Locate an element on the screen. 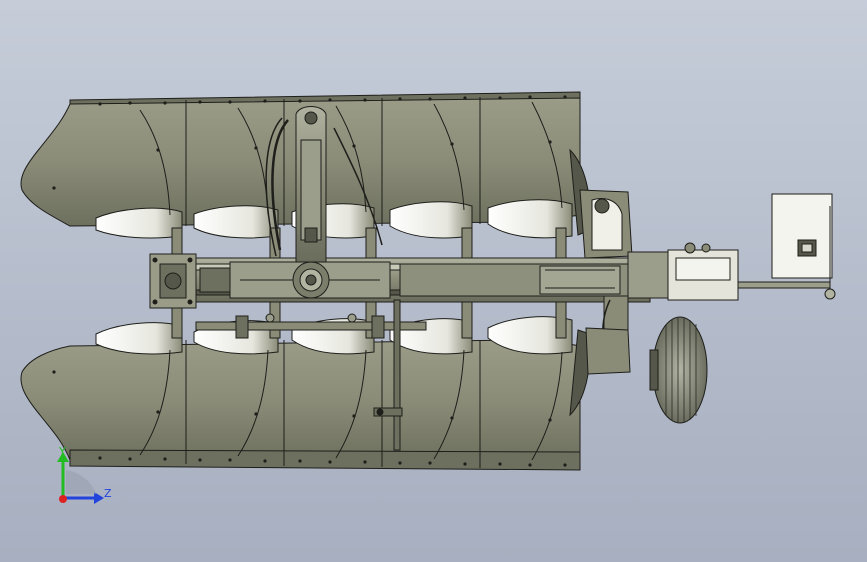 The image size is (867, 562). y-axis-label: Y is located at coordinates (62, 451).